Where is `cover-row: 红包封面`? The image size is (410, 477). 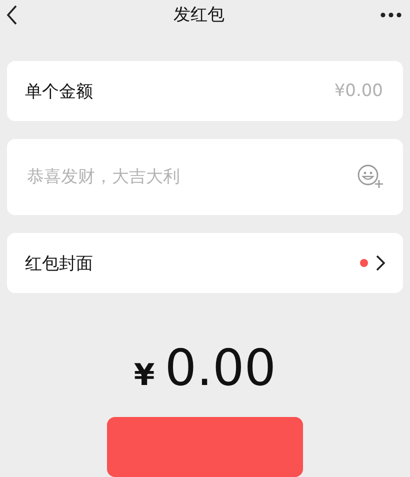
cover-row: 红包封面 is located at coordinates (205, 263).